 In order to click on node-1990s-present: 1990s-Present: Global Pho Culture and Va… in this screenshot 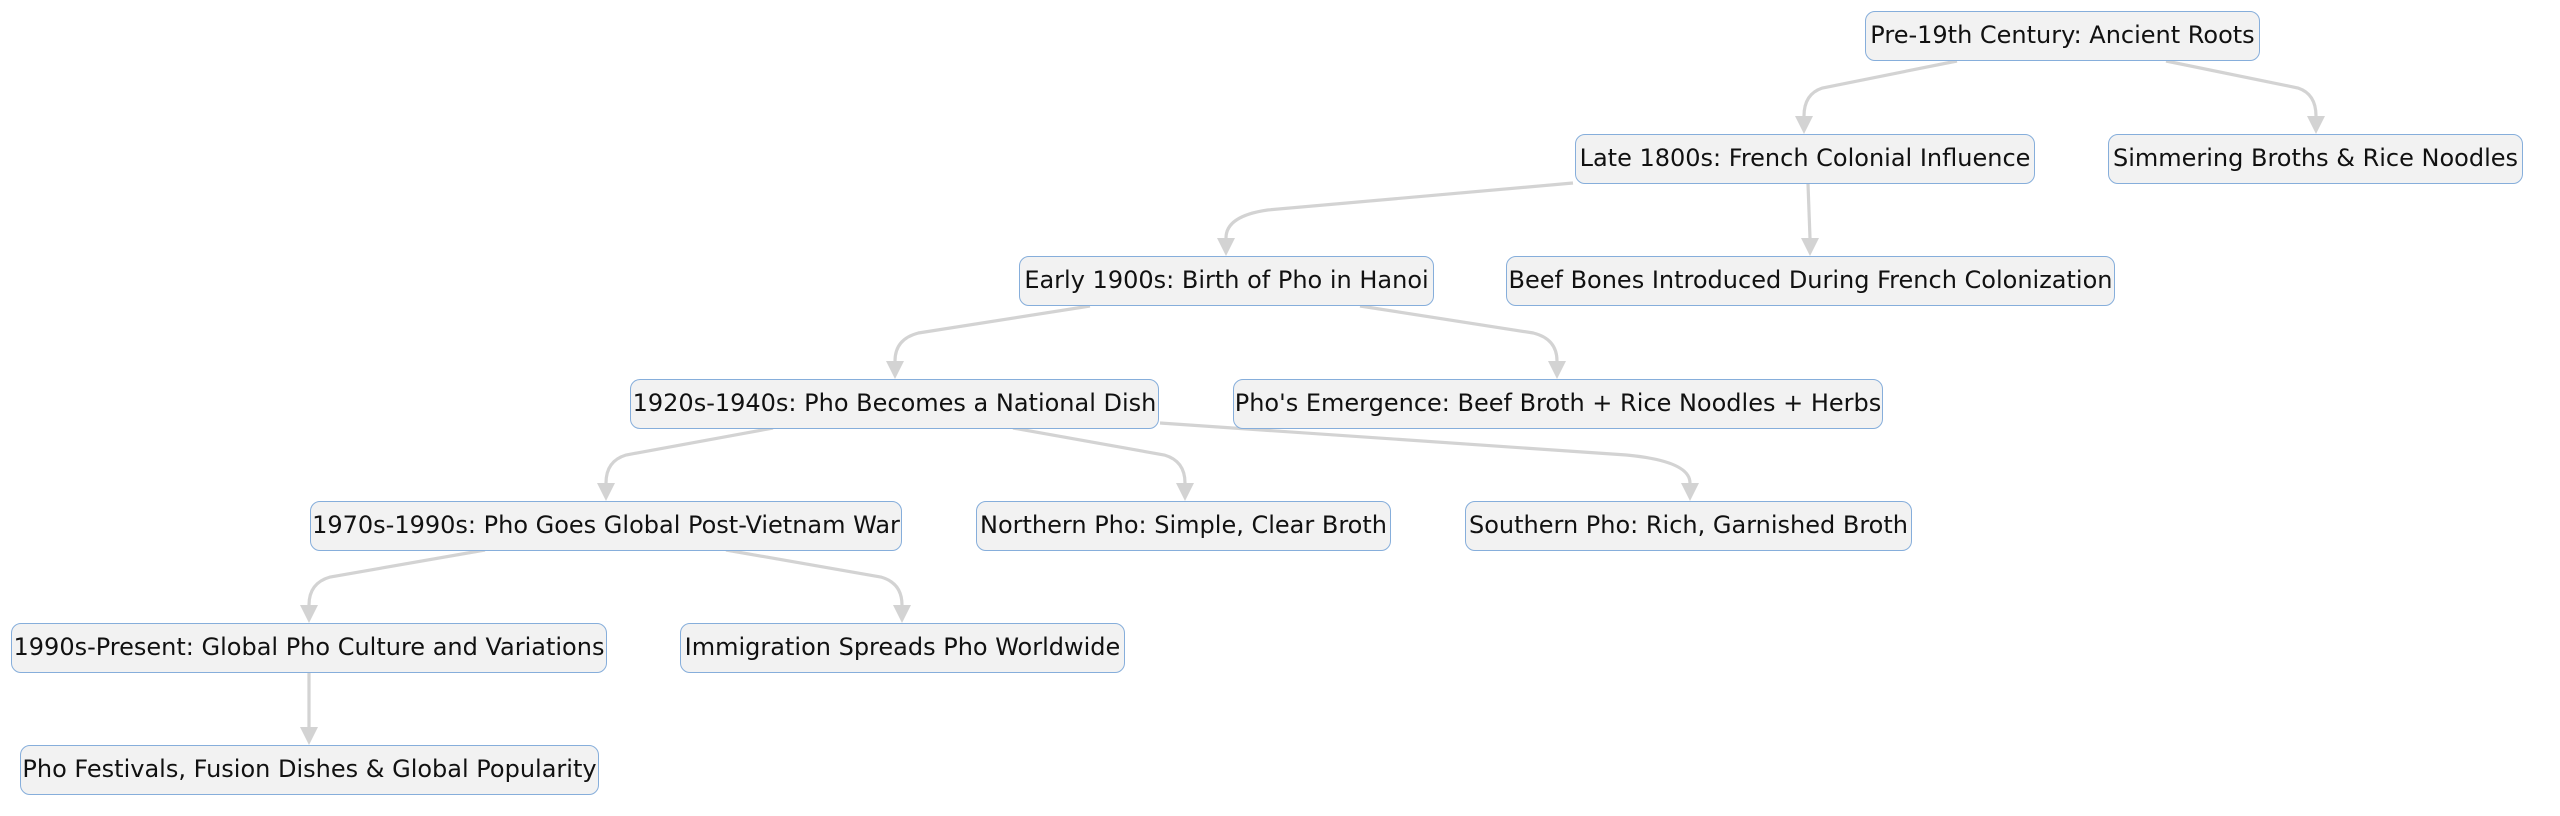, I will do `click(309, 648)`.